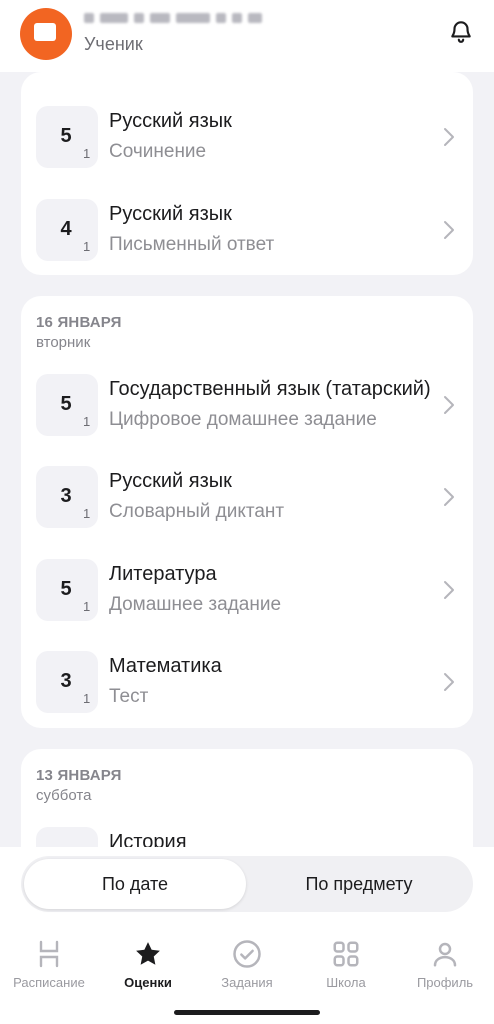 This screenshot has width=494, height=1024. Describe the element at coordinates (270, 389) in the screenshot. I see `subject-name: Государственный язык (татарский)` at that location.